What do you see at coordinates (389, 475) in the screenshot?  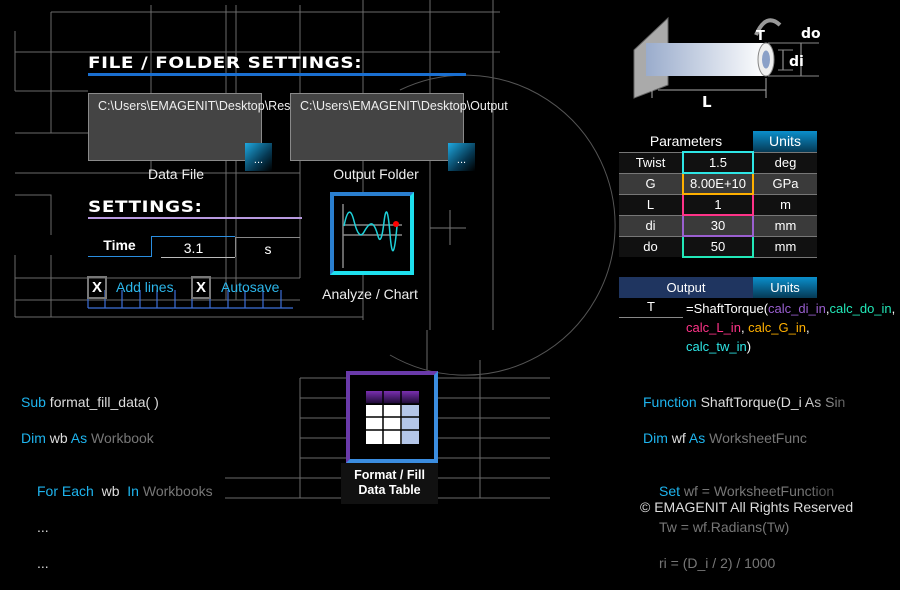 I see `format-fill-label: Format / Fill` at bounding box center [389, 475].